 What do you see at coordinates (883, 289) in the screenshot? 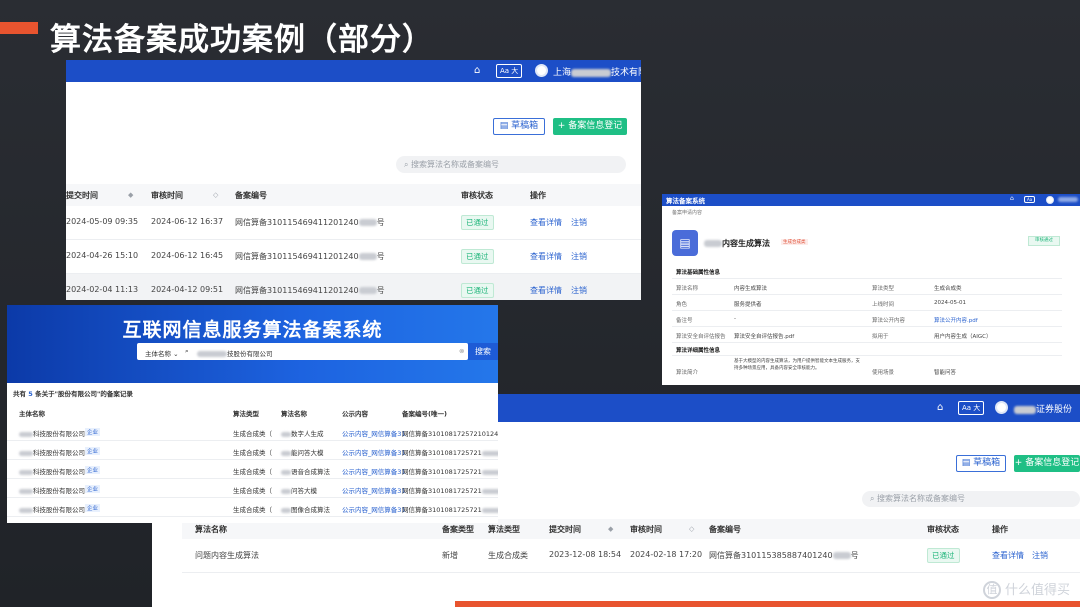
I see `field-key: 算法类型` at bounding box center [883, 289].